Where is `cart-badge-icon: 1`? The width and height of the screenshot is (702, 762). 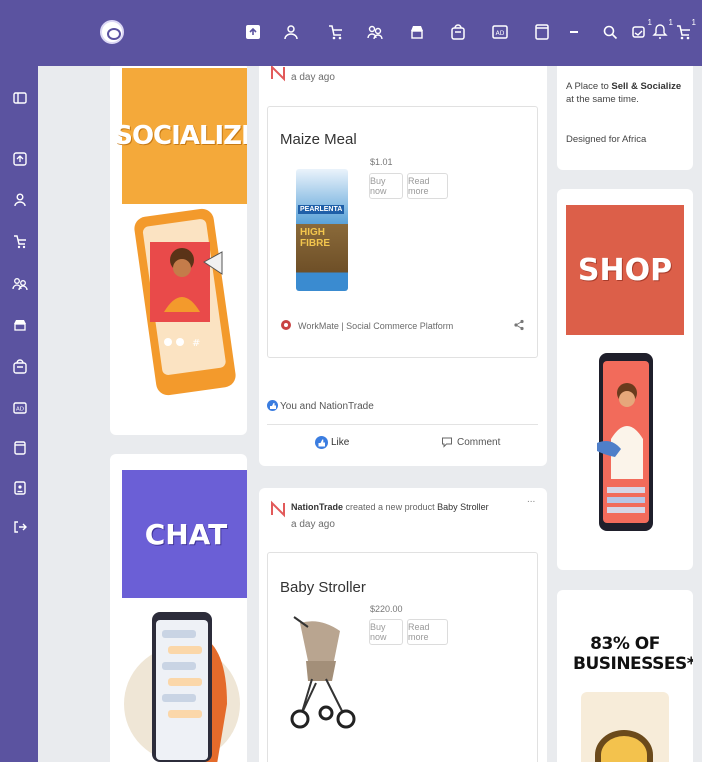 cart-badge-icon: 1 is located at coordinates (685, 29).